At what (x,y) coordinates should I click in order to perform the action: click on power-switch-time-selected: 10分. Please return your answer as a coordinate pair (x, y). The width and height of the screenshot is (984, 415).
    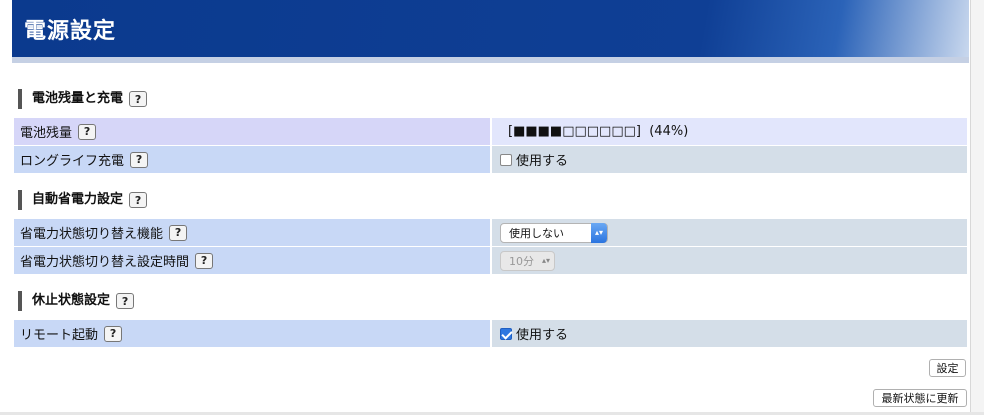
    Looking at the image, I should click on (521, 261).